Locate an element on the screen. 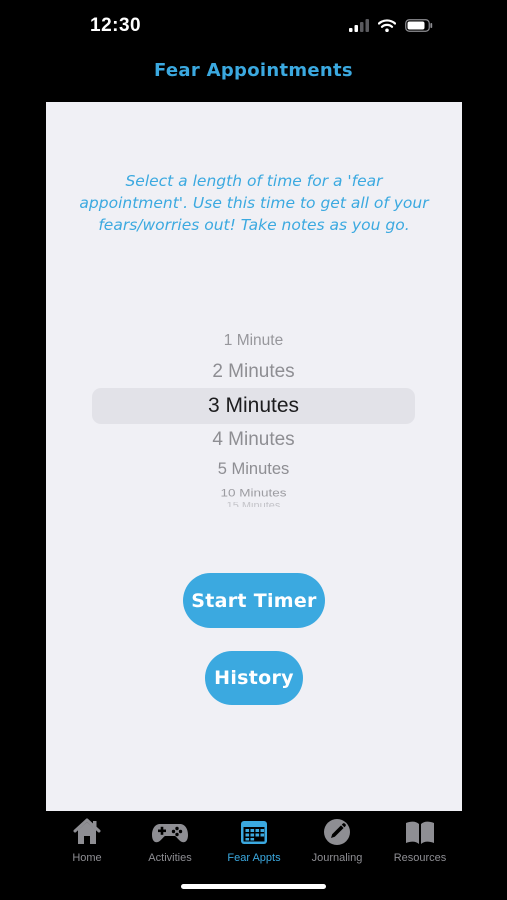  tab-activities: Activities is located at coordinates (170, 840).